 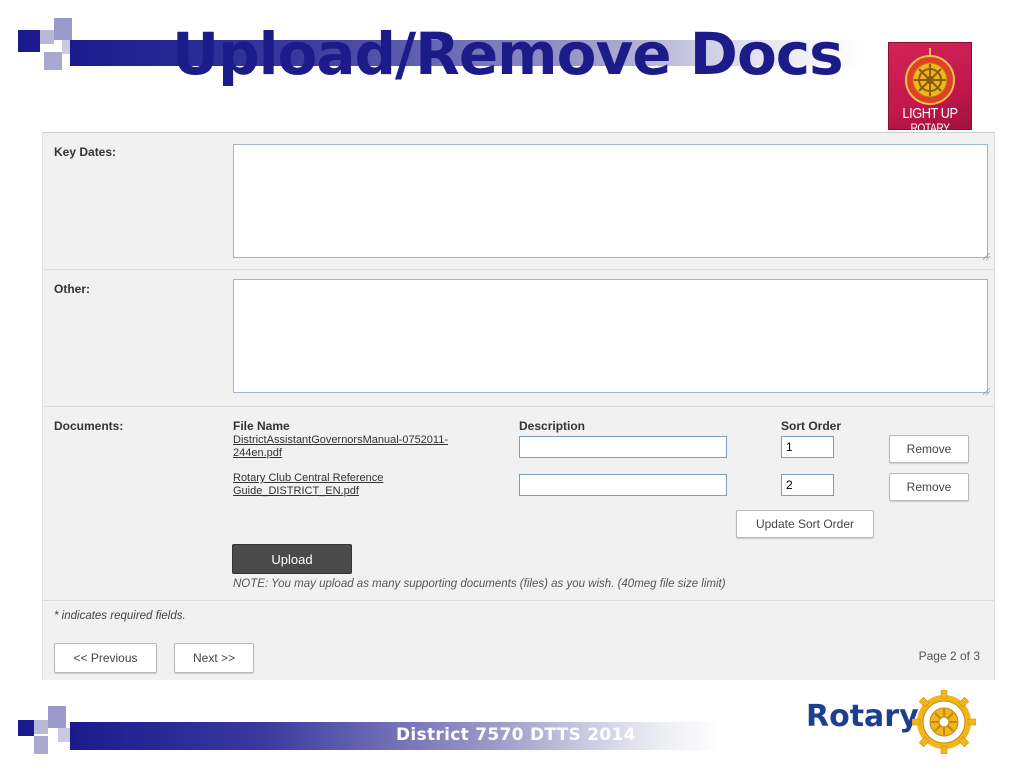 I want to click on sort-order-header: Sort Order, so click(x=811, y=426).